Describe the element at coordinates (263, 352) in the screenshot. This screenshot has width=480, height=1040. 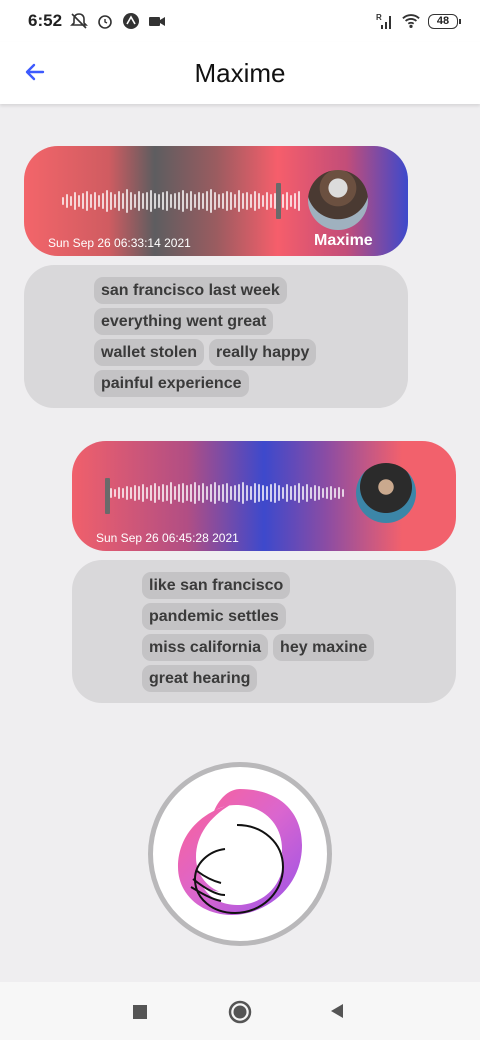
I see `keyword-chip: really happy` at that location.